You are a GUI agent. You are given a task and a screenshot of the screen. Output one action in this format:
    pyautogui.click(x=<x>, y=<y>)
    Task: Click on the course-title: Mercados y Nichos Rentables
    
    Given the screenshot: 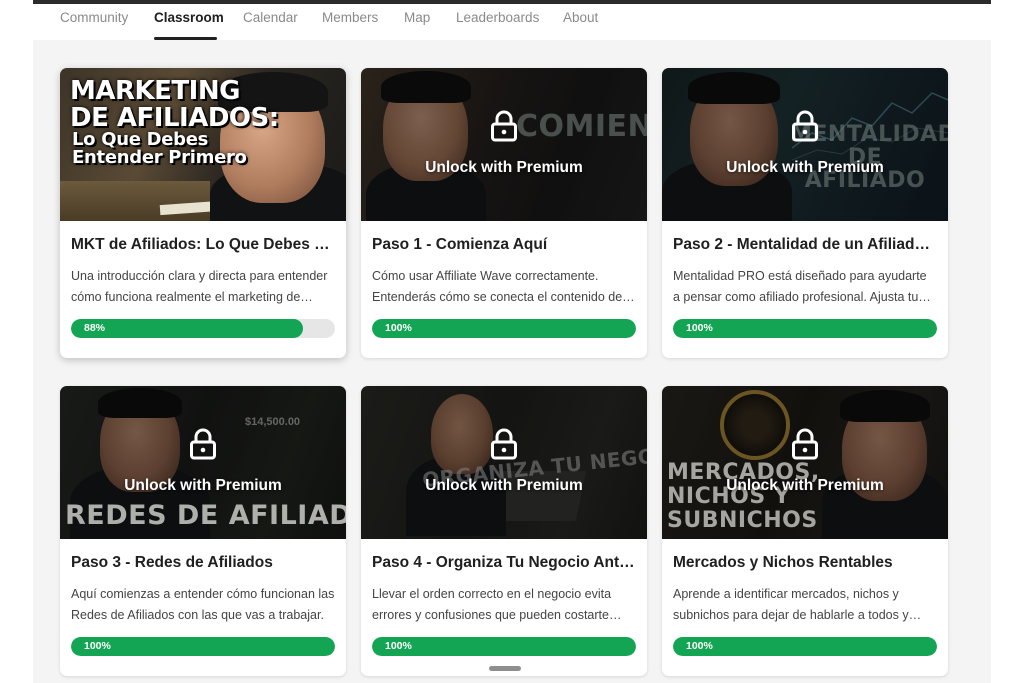 What is the action you would take?
    pyautogui.click(x=783, y=562)
    